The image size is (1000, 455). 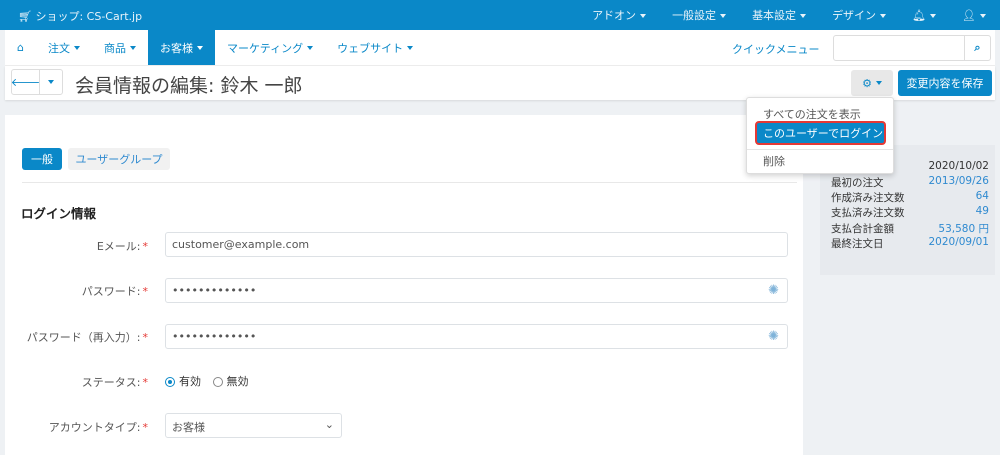 I want to click on shop-link: 🛒︎ ショップ: CS-Cart.jp, so click(x=80, y=16).